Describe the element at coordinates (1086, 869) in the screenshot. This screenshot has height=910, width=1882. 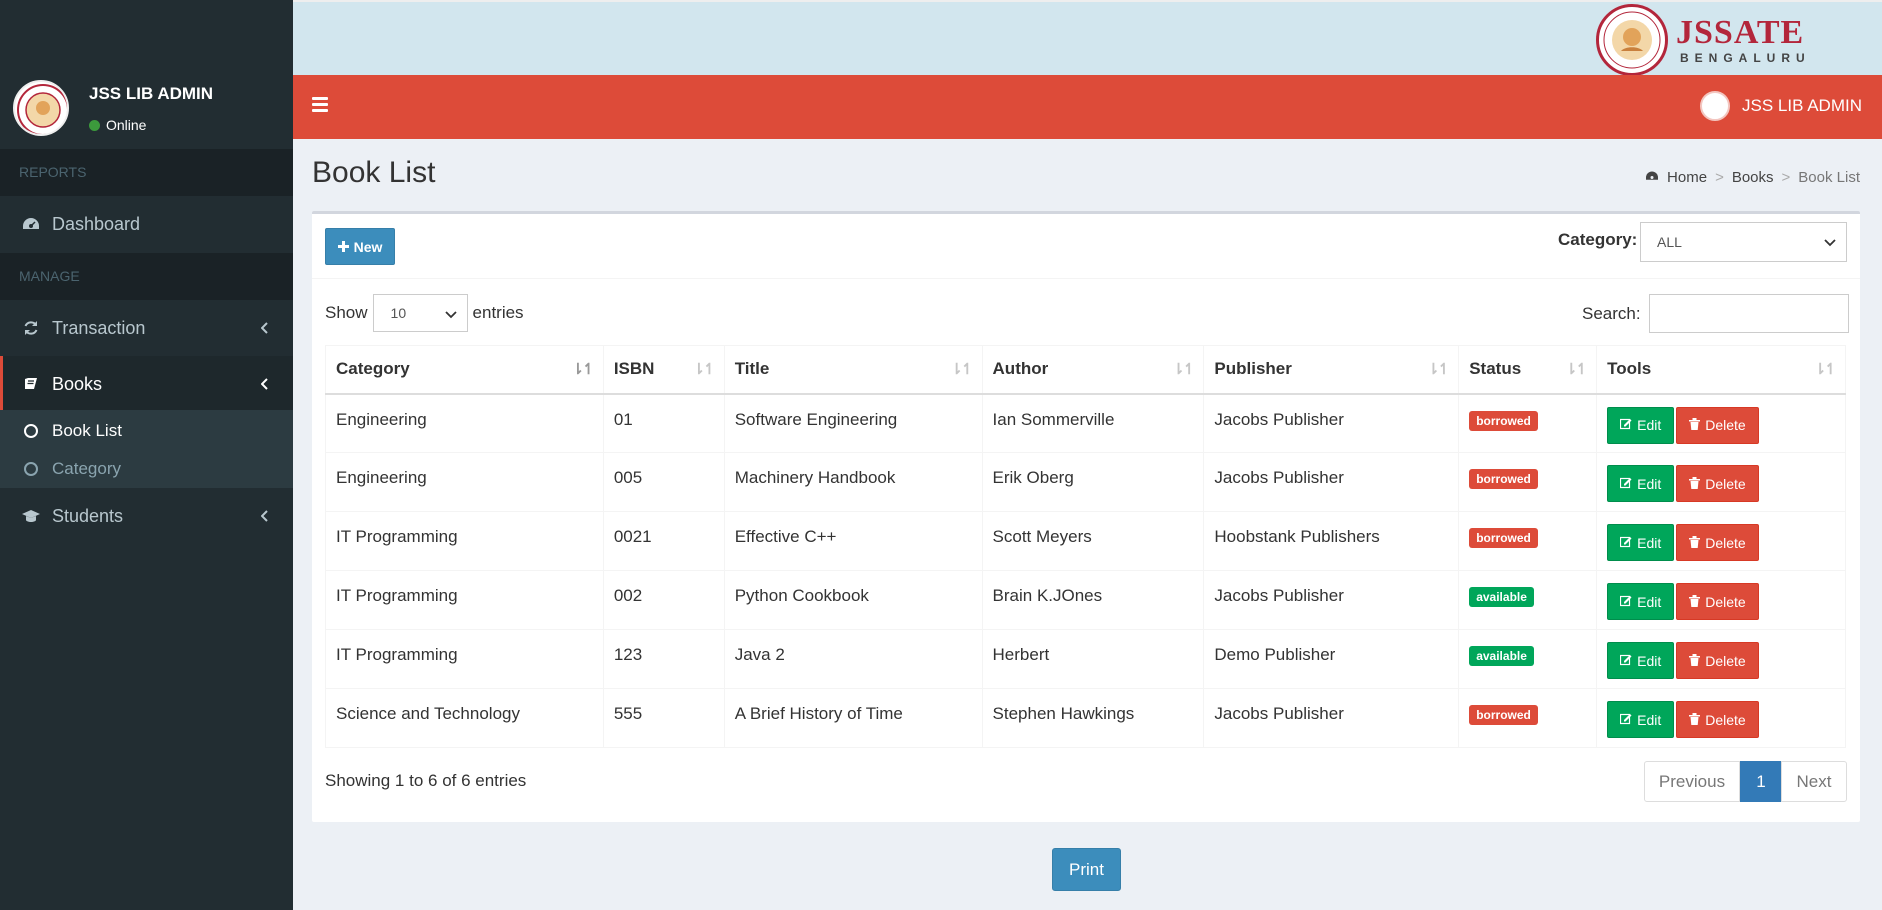
I see `print-button: Print` at that location.